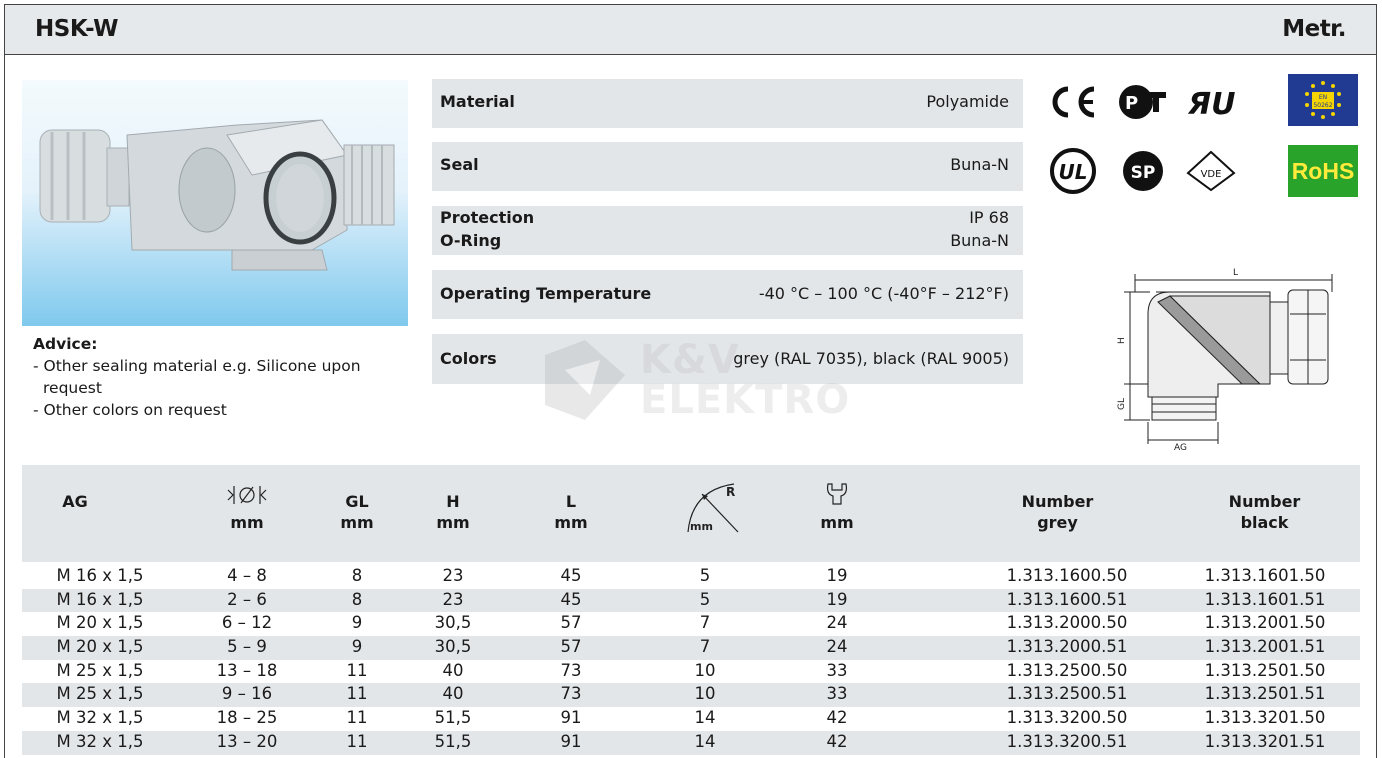 This screenshot has height=758, width=1382. What do you see at coordinates (247, 496) in the screenshot?
I see `clamping-range-icon` at bounding box center [247, 496].